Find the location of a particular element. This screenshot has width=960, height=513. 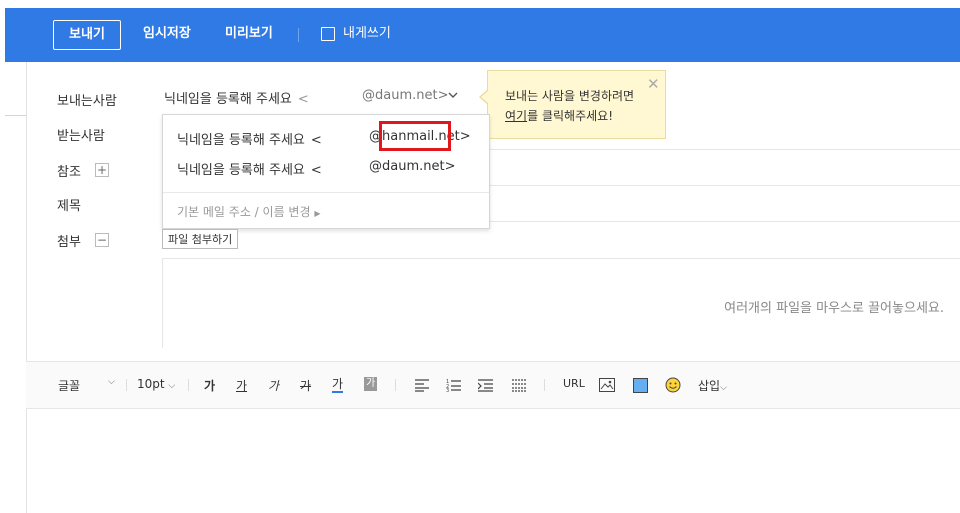

cc-field-line is located at coordinates (725, 185).